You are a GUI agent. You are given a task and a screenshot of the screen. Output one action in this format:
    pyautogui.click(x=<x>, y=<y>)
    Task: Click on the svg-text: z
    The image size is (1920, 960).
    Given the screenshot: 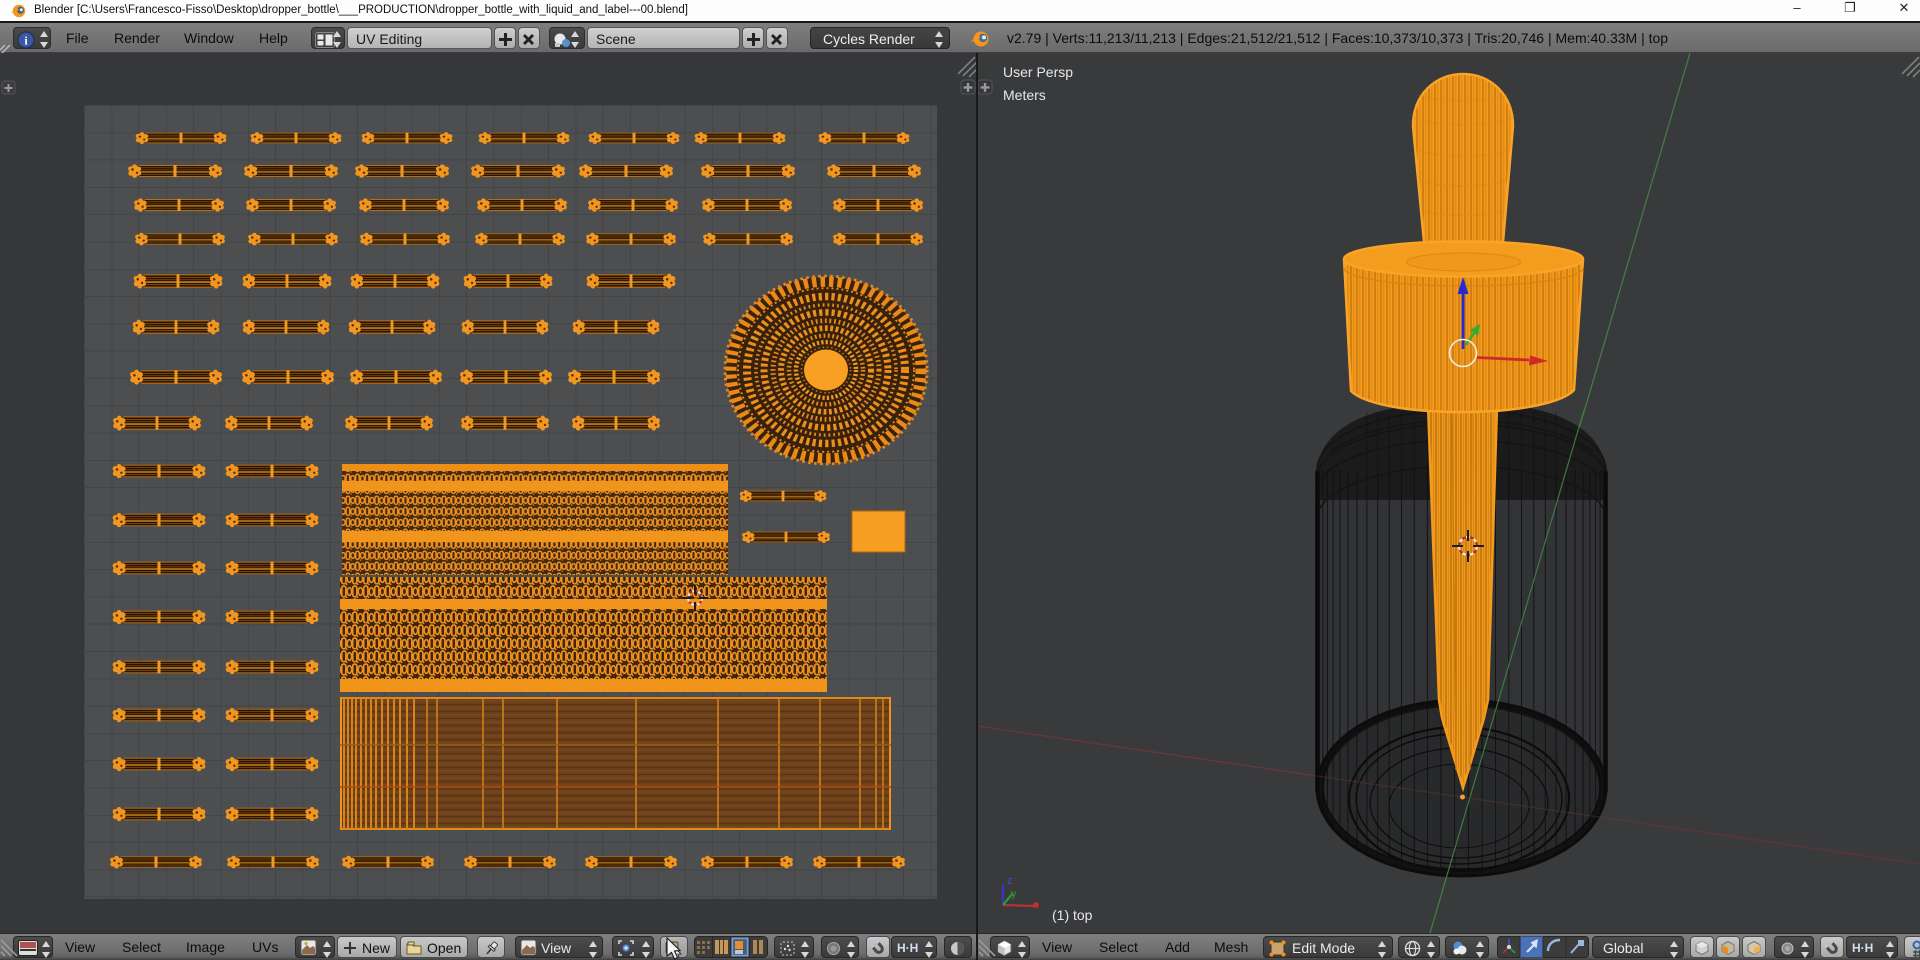 What is the action you would take?
    pyautogui.click(x=1010, y=881)
    